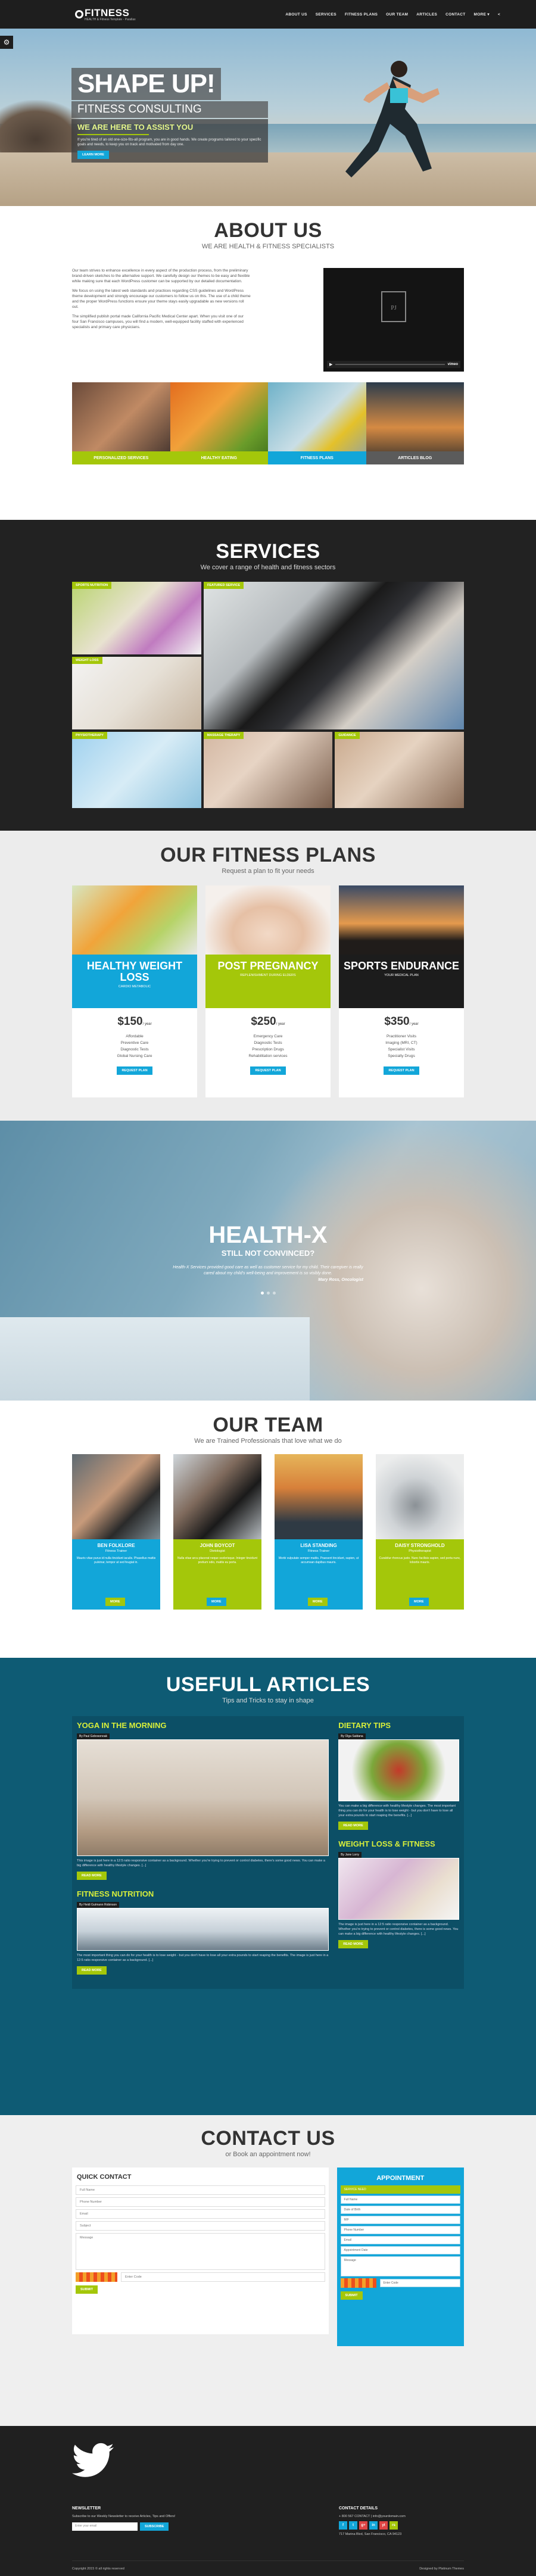  I want to click on service-featured: FEATURED SERVICE, so click(334, 655).